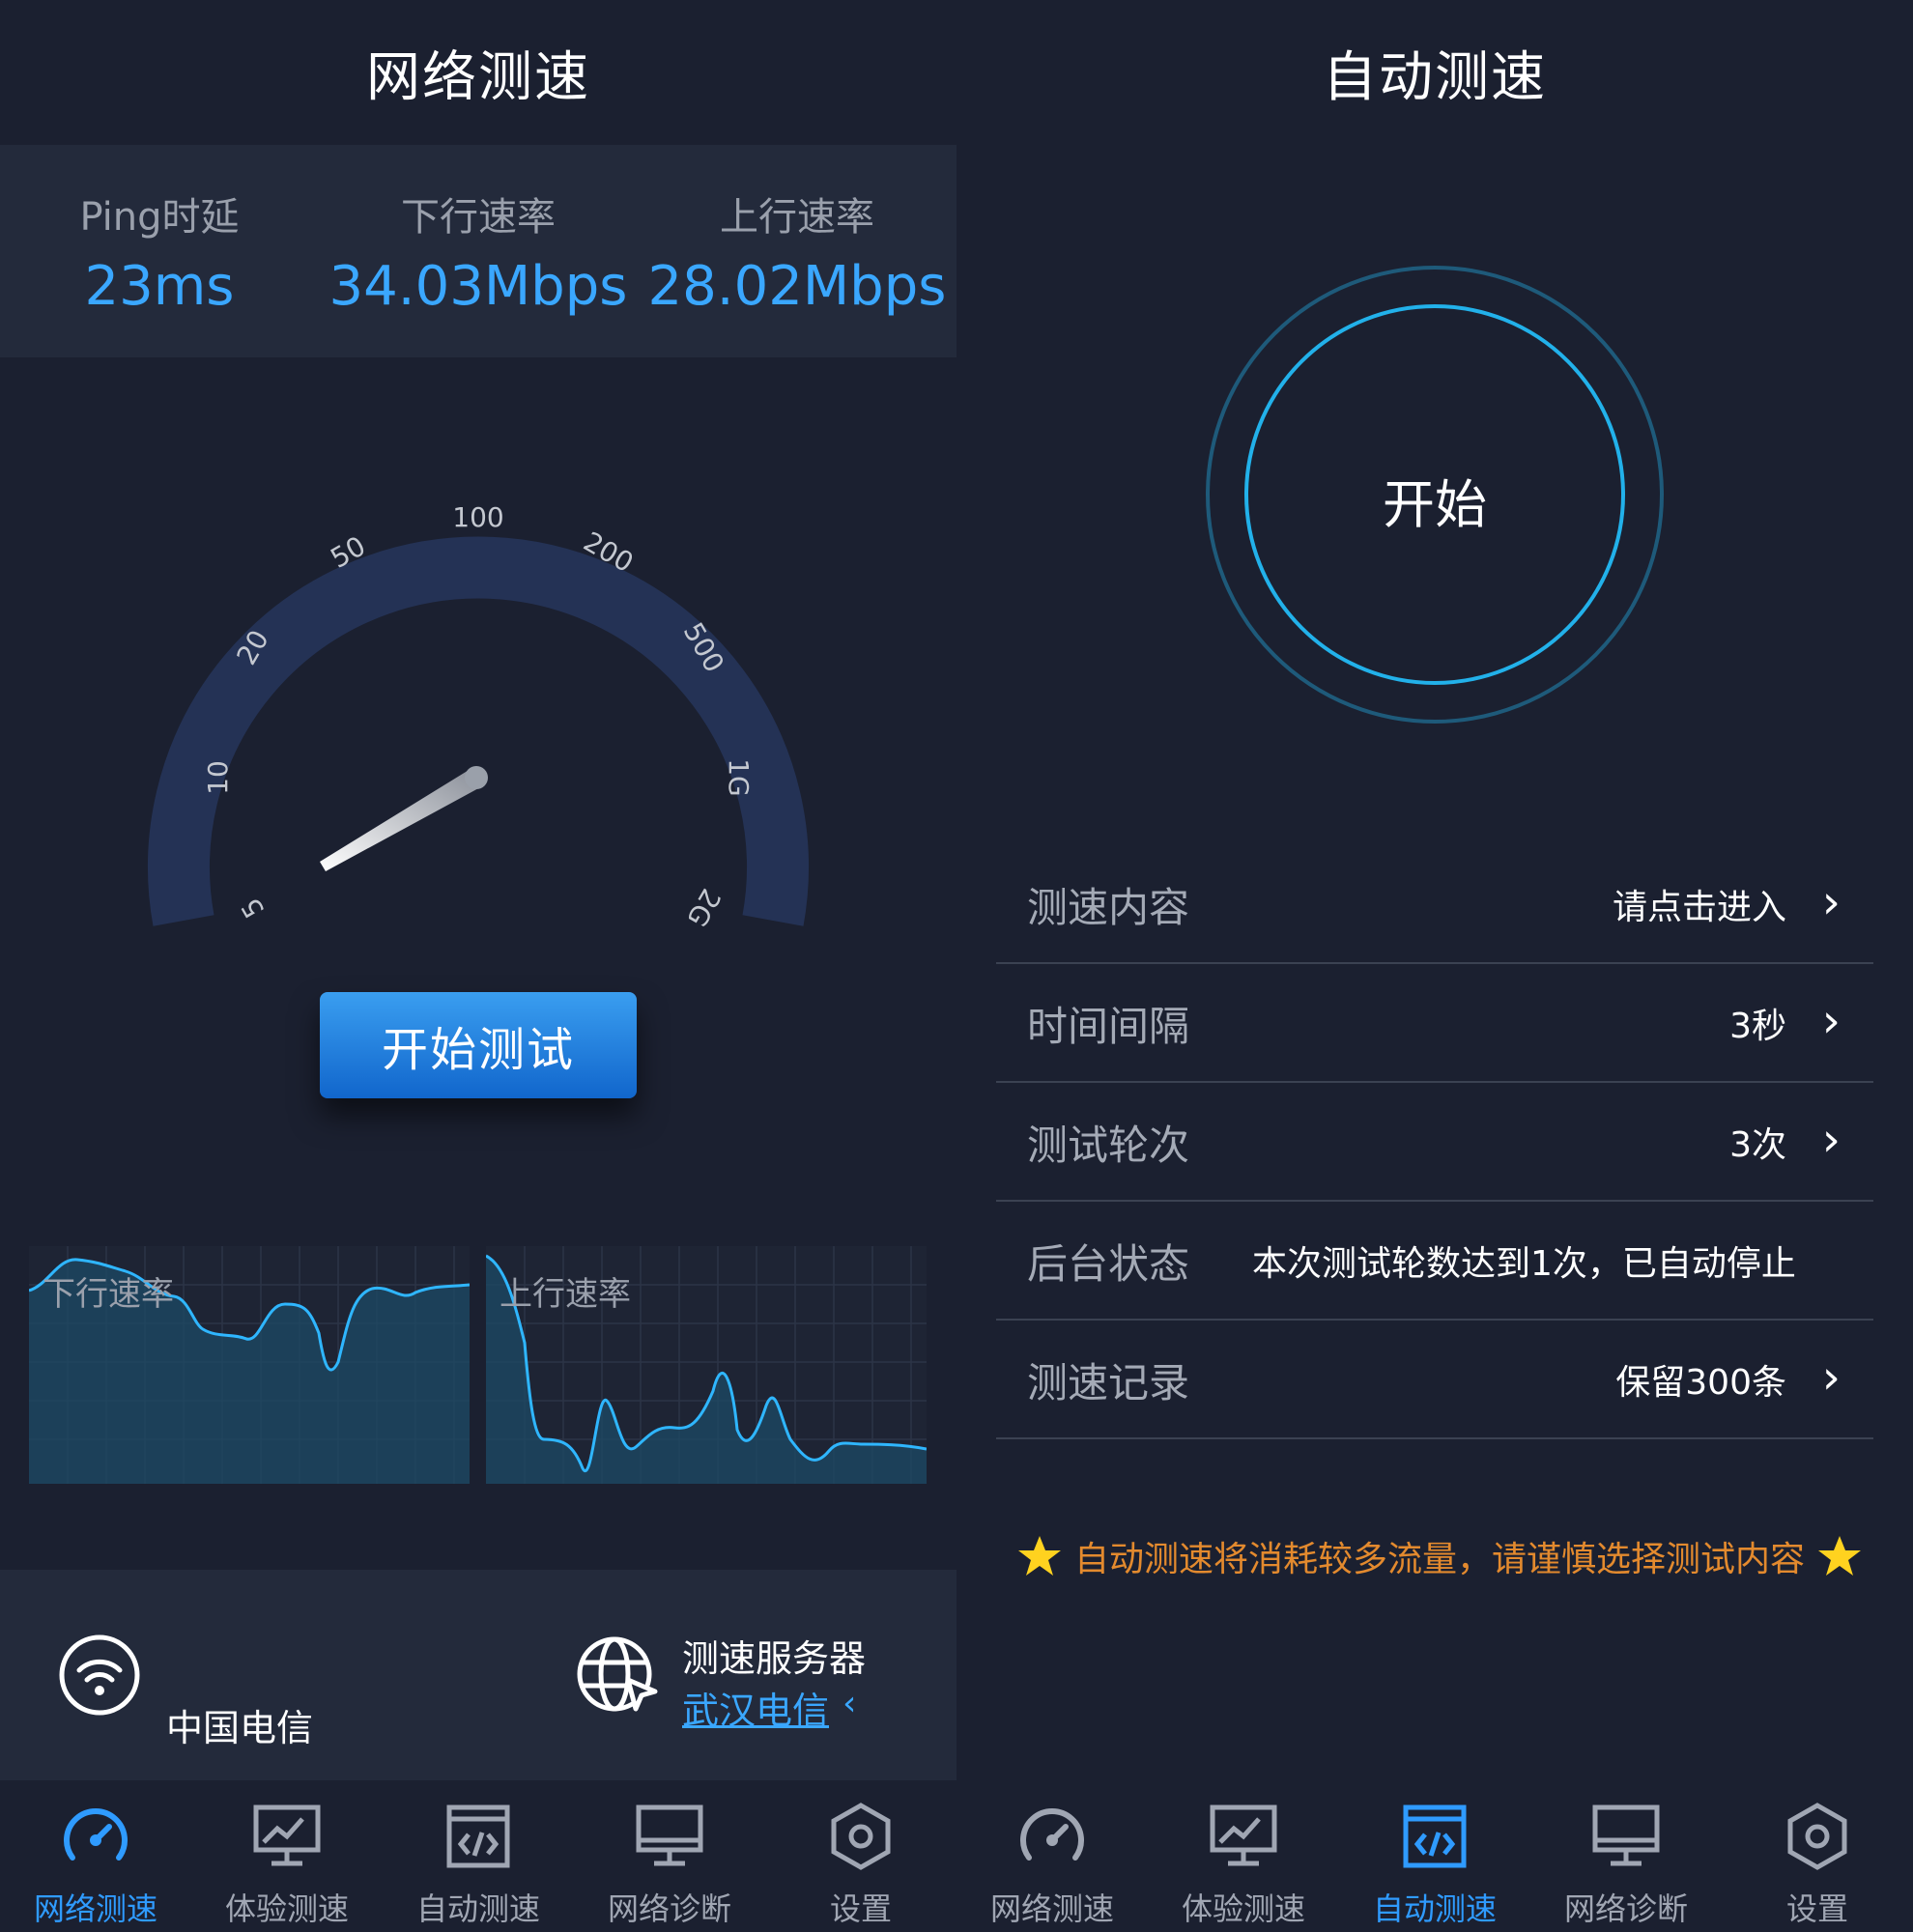 This screenshot has width=1913, height=1932. What do you see at coordinates (739, 777) in the screenshot?
I see `gauge-tick-label: 1G` at bounding box center [739, 777].